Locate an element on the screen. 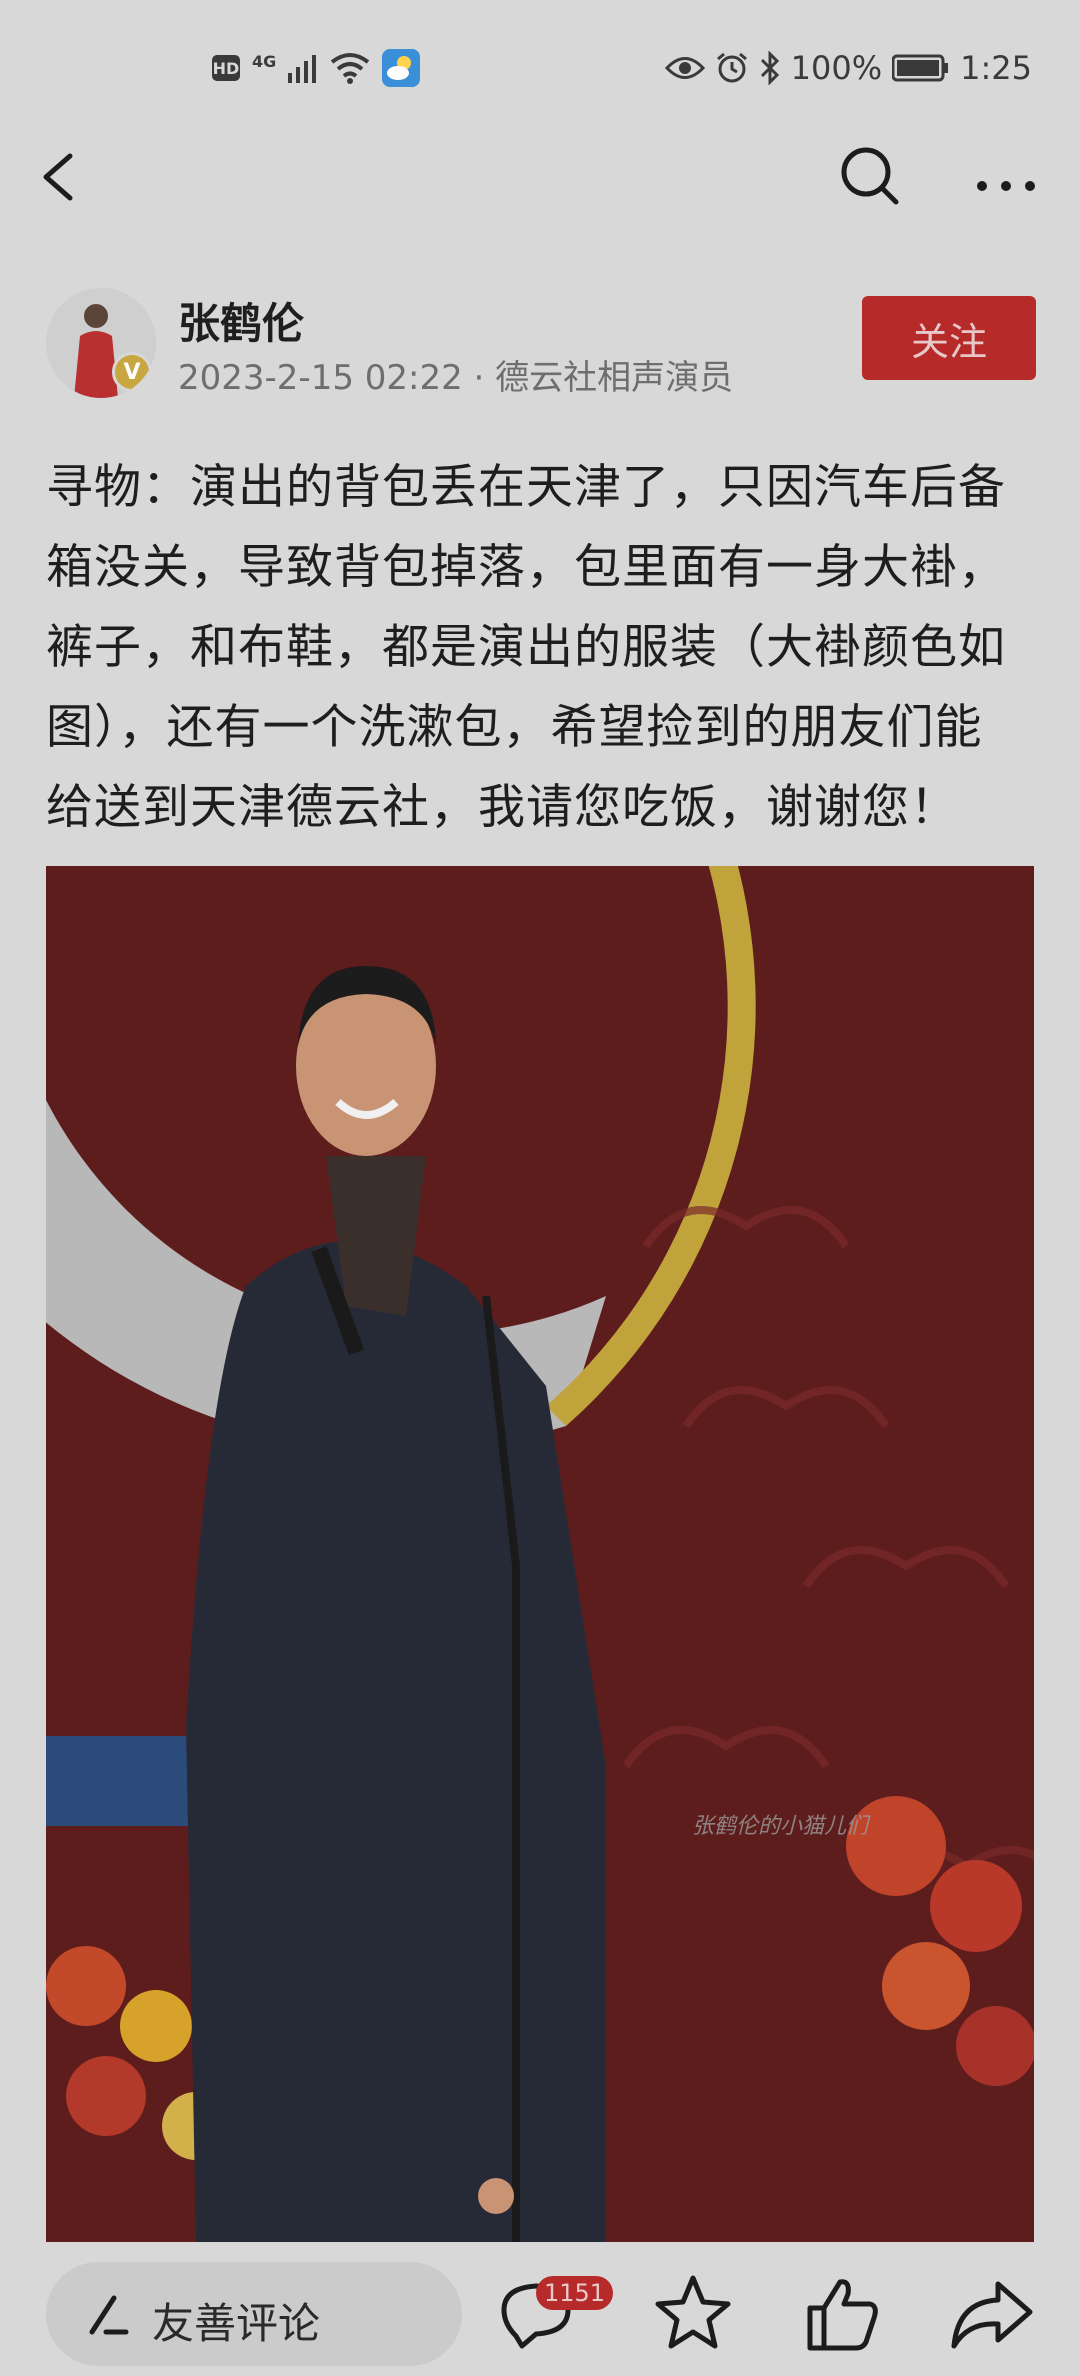  comment-input: 友善评论 is located at coordinates (254, 2314).